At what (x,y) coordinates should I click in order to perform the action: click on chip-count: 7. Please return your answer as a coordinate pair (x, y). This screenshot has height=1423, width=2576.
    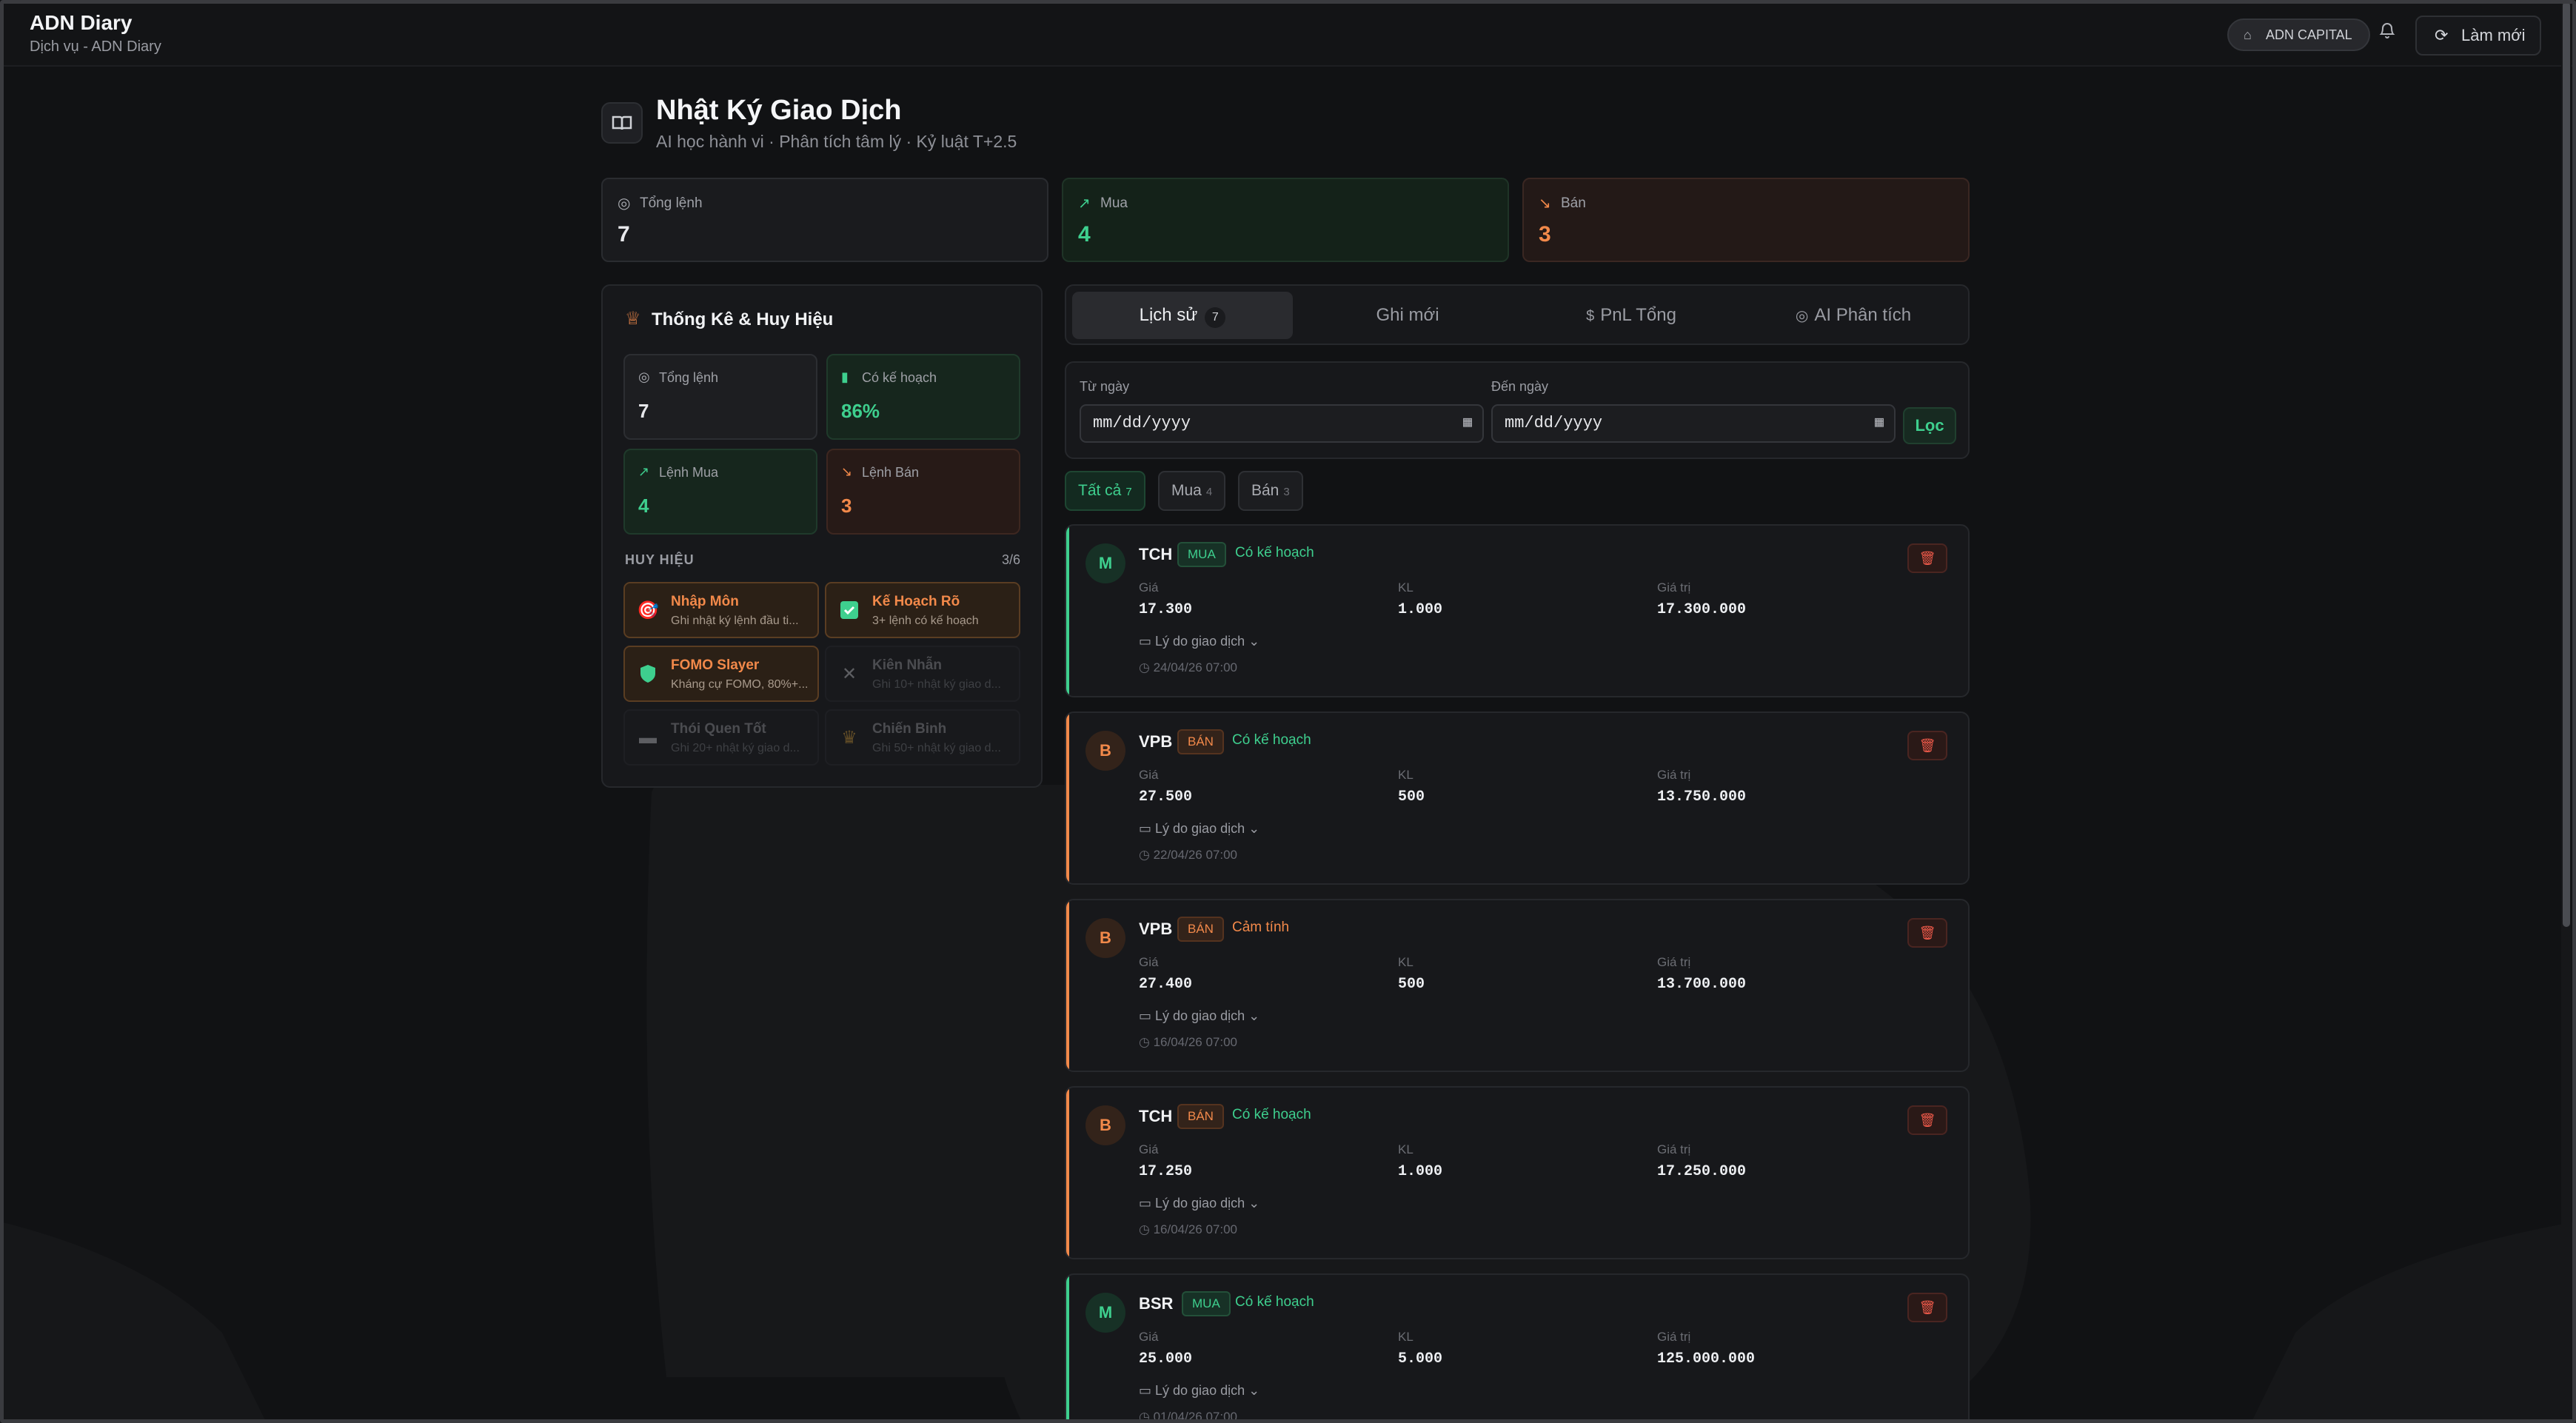
    Looking at the image, I should click on (1128, 492).